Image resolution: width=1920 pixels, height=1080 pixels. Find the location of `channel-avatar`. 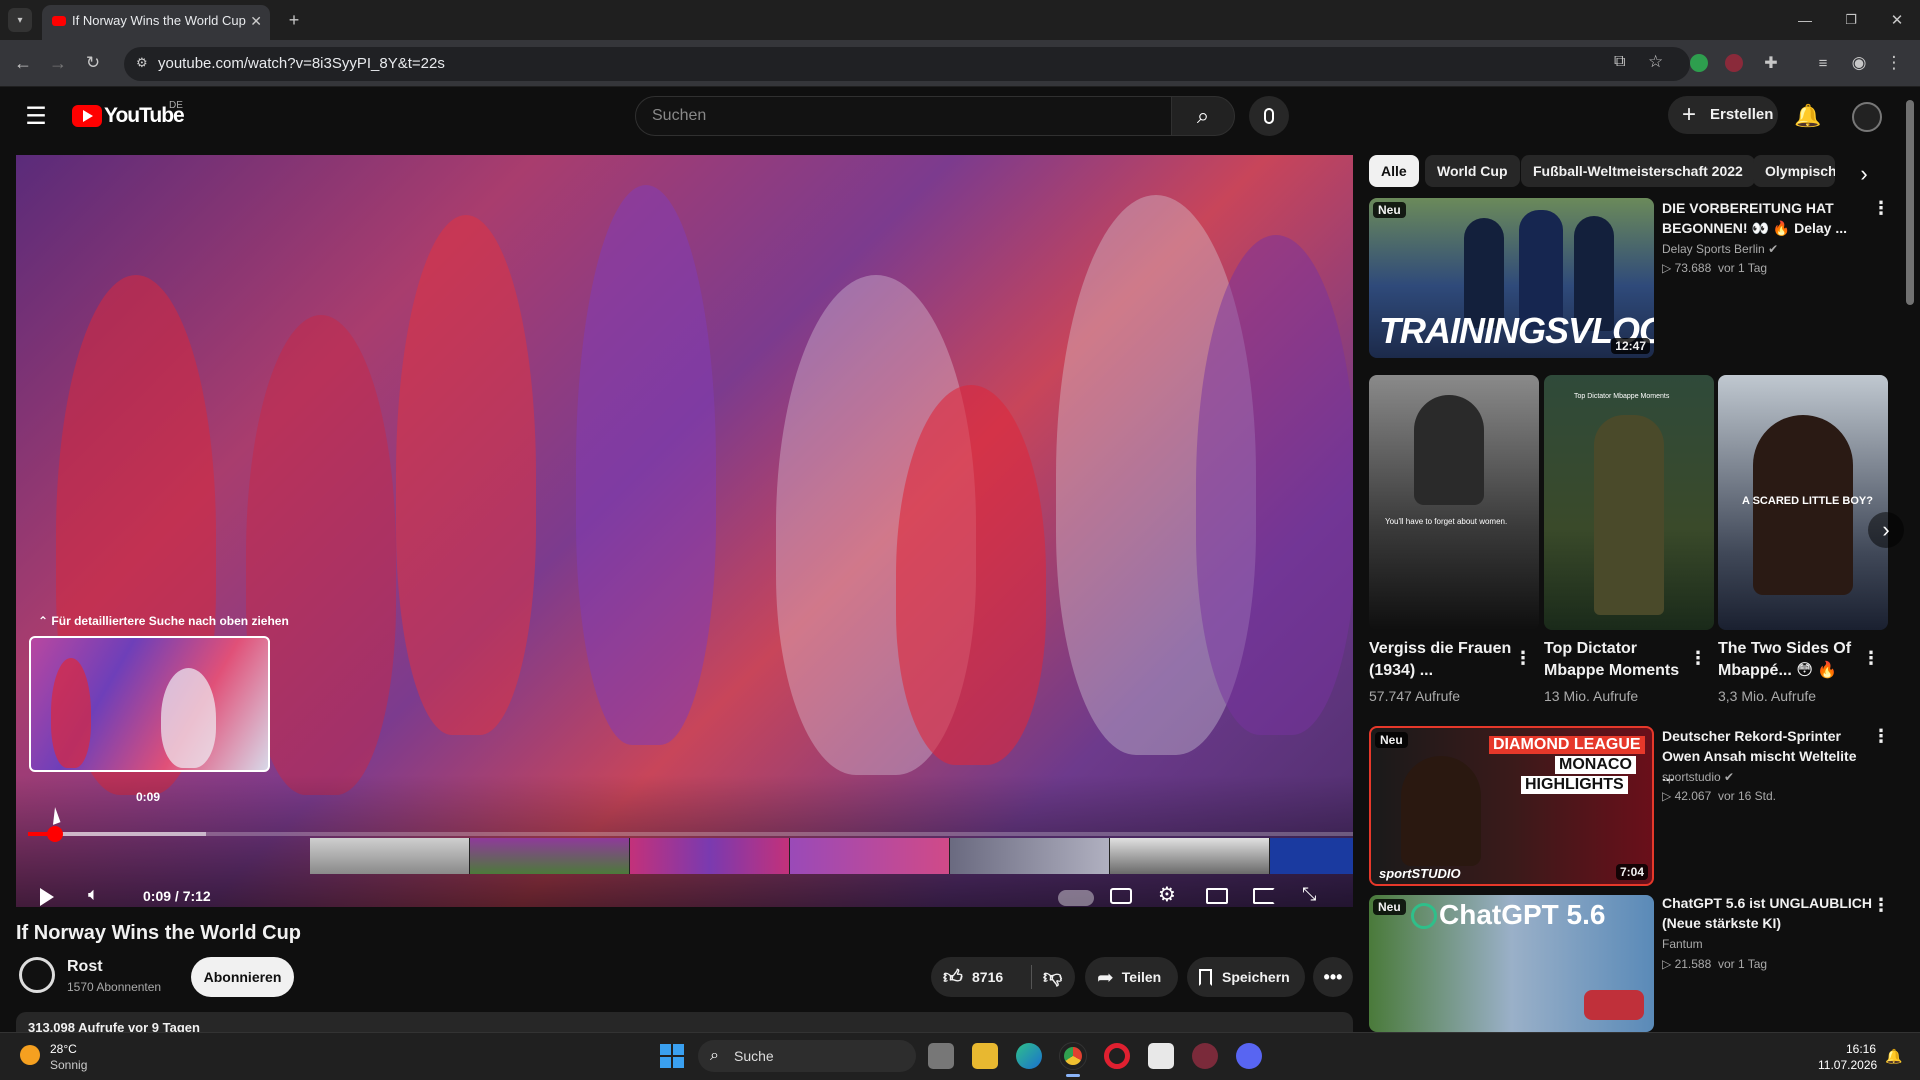

channel-avatar is located at coordinates (37, 975).